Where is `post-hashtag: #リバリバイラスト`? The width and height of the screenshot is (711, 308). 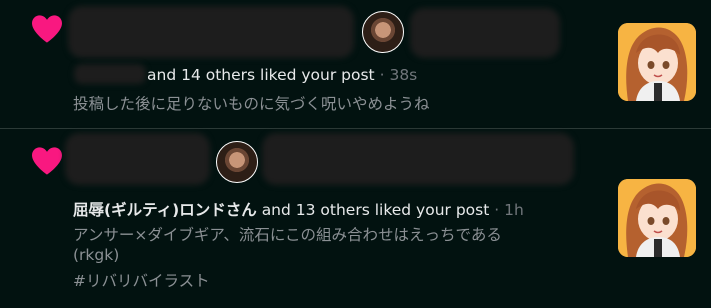 post-hashtag: #リバリバイラスト is located at coordinates (141, 280).